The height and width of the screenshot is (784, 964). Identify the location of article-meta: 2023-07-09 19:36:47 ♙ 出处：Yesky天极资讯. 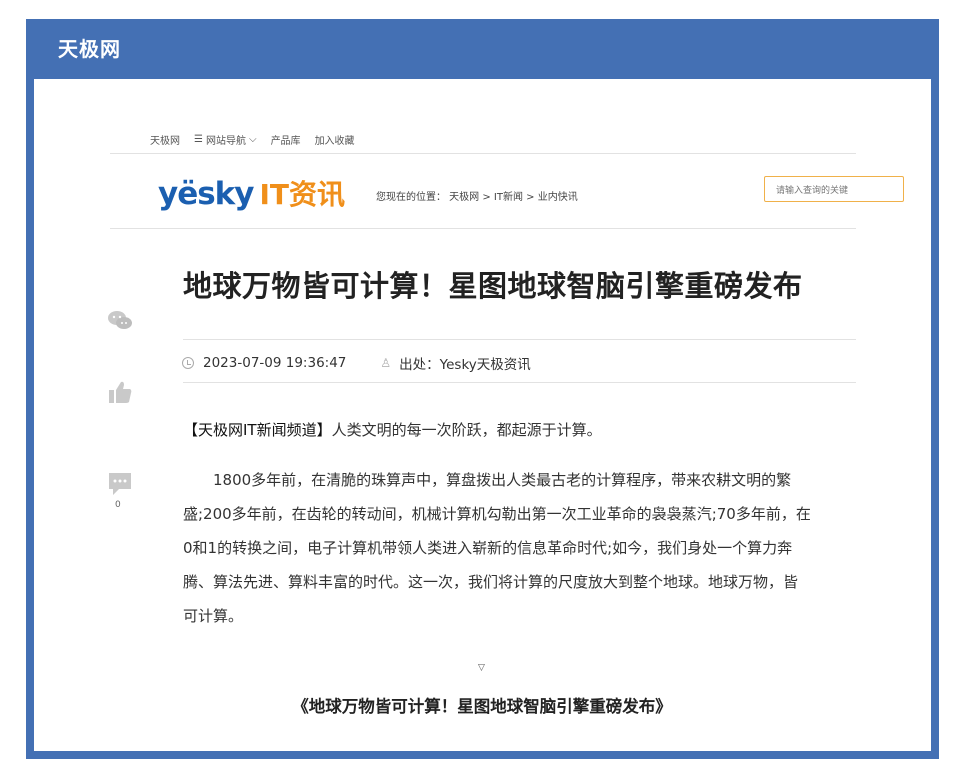
(356, 363).